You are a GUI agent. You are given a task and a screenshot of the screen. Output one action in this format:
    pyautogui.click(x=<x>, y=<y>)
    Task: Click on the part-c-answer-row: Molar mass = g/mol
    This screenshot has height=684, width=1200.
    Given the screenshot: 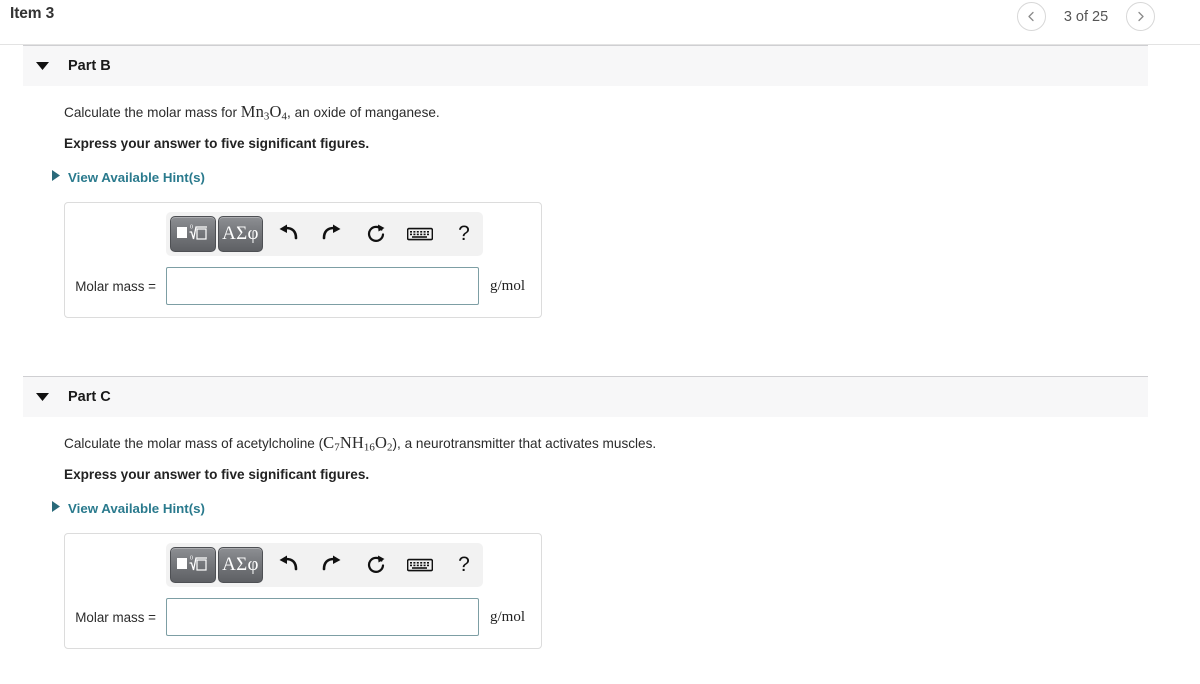 What is the action you would take?
    pyautogui.click(x=303, y=617)
    